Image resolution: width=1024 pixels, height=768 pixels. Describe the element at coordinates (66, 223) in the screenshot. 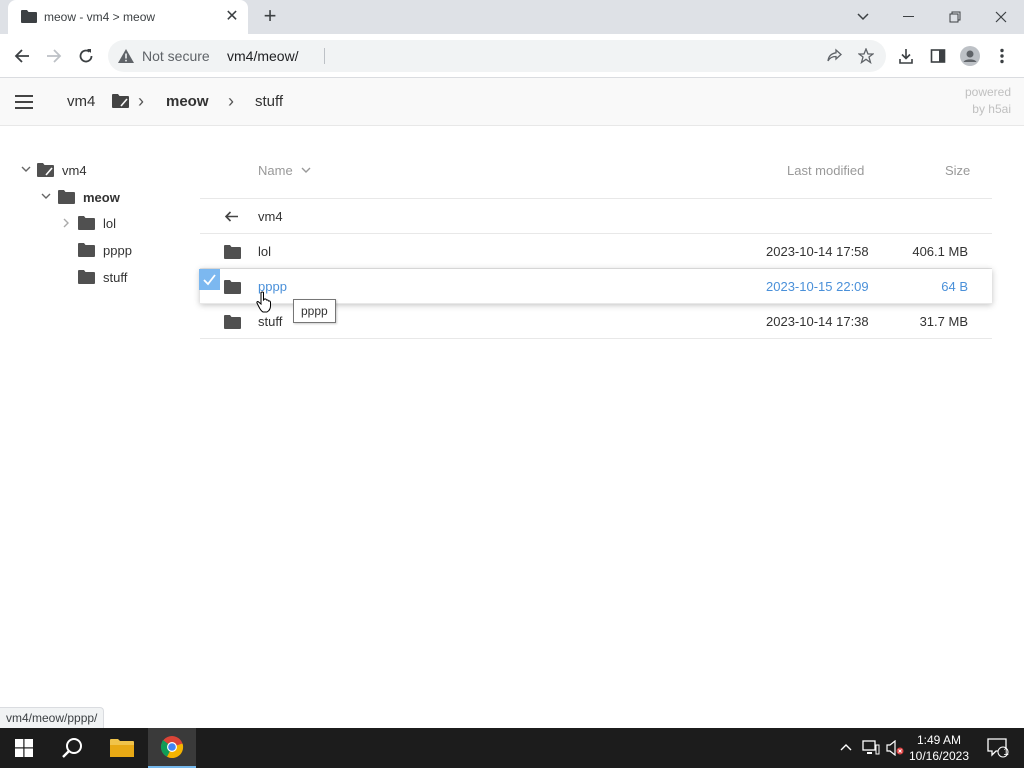

I see `chevron-right-icon` at that location.